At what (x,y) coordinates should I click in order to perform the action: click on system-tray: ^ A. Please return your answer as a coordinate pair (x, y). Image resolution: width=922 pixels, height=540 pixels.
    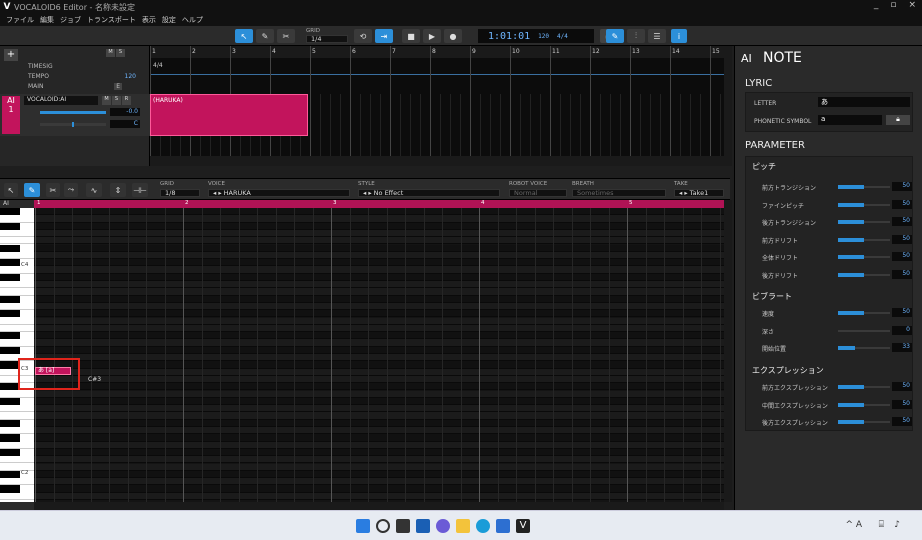
    Looking at the image, I should click on (853, 525).